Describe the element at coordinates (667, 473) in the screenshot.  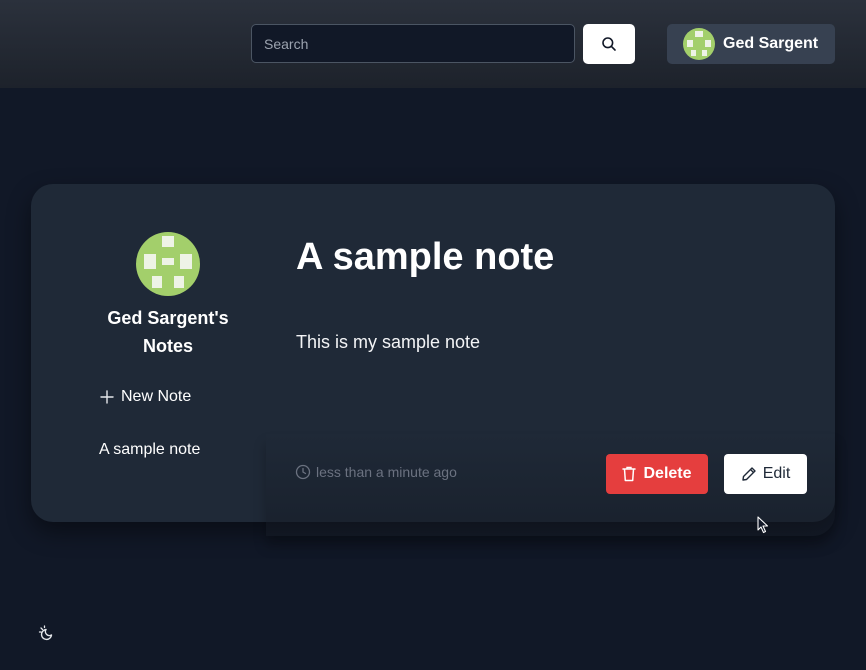
I see `delete-label: Delete` at that location.